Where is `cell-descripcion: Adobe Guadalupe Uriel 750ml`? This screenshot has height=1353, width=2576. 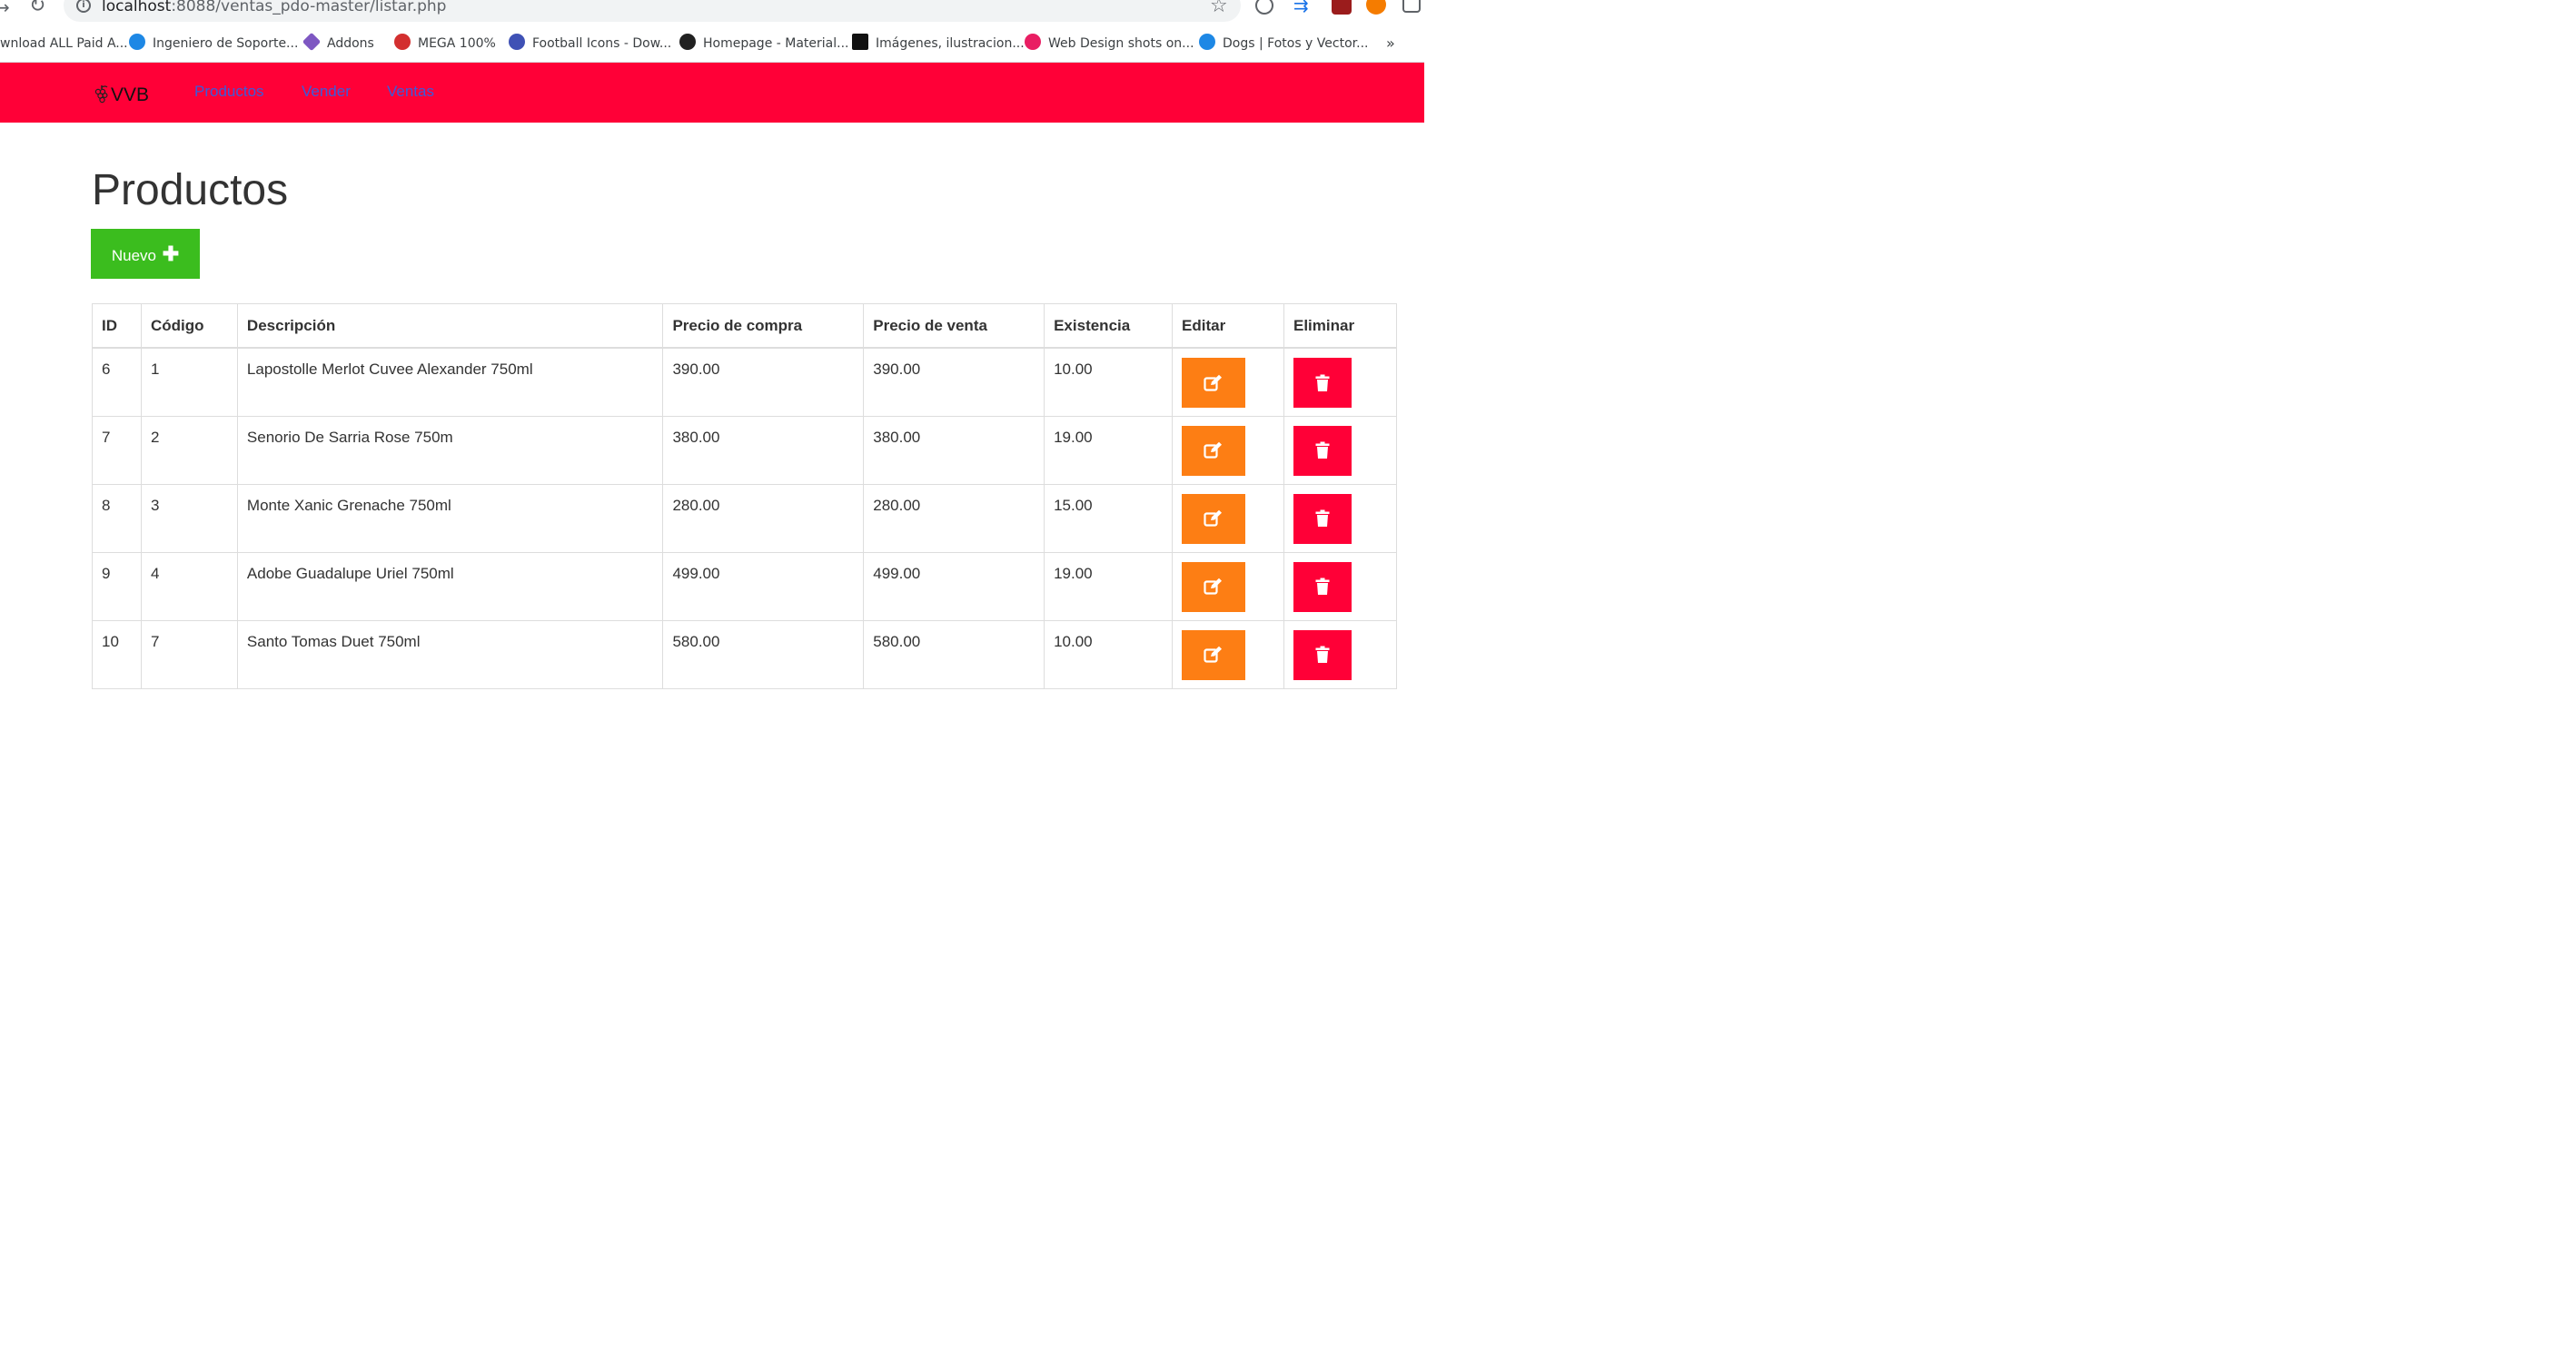
cell-descripcion: Adobe Guadalupe Uriel 750ml is located at coordinates (450, 586).